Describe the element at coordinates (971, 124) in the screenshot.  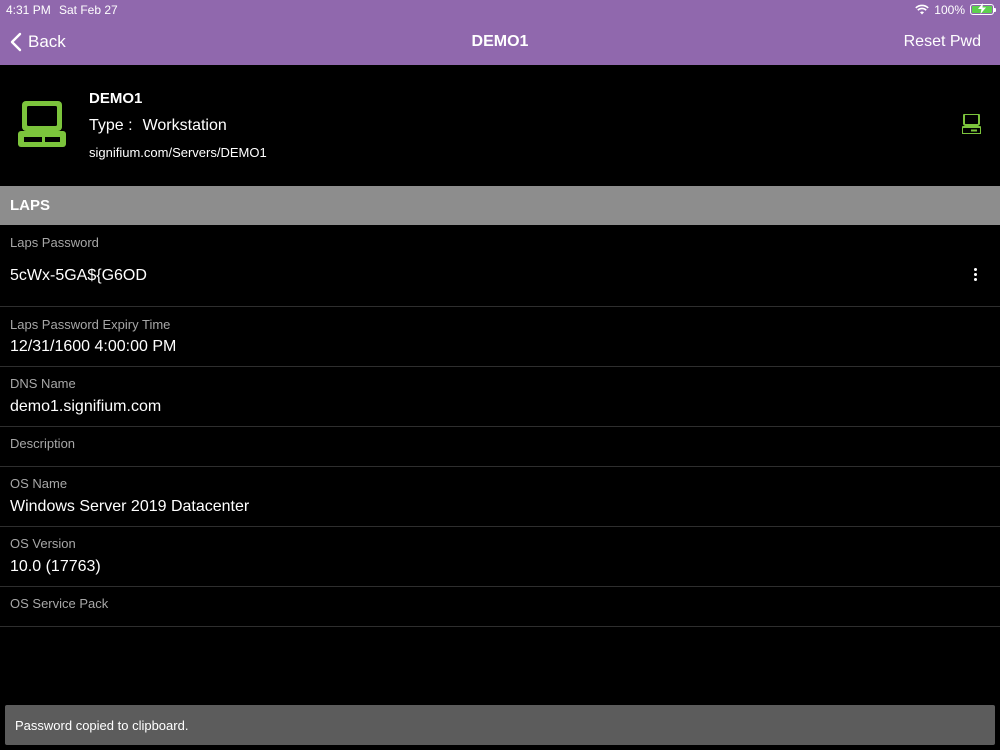
I see `computer-small-icon` at that location.